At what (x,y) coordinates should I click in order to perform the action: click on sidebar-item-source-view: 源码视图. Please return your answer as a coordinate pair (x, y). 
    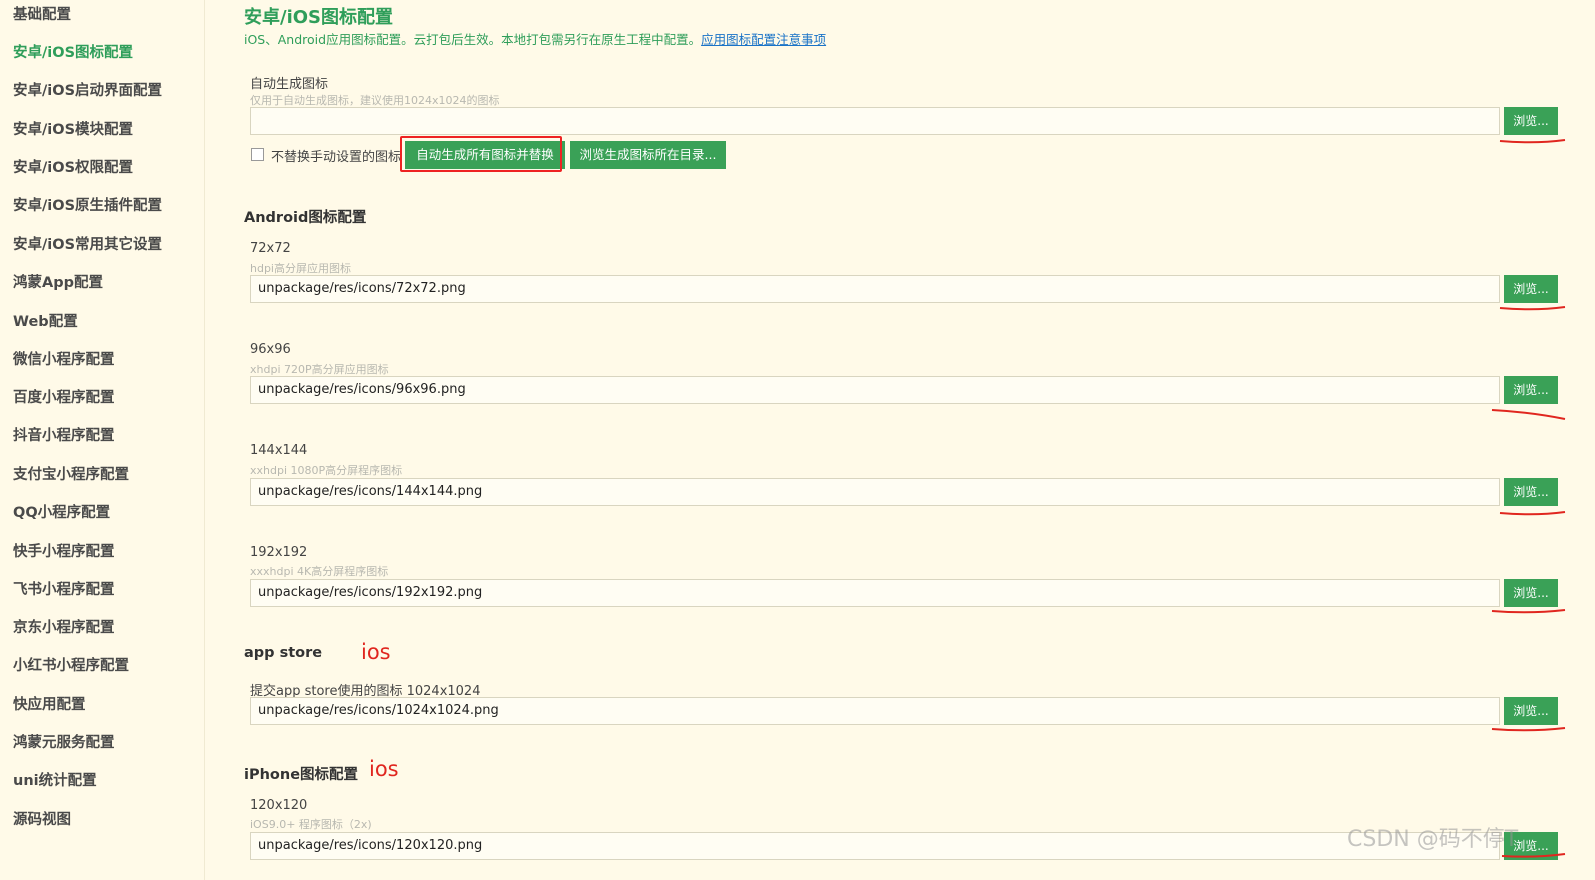
    Looking at the image, I should click on (42, 818).